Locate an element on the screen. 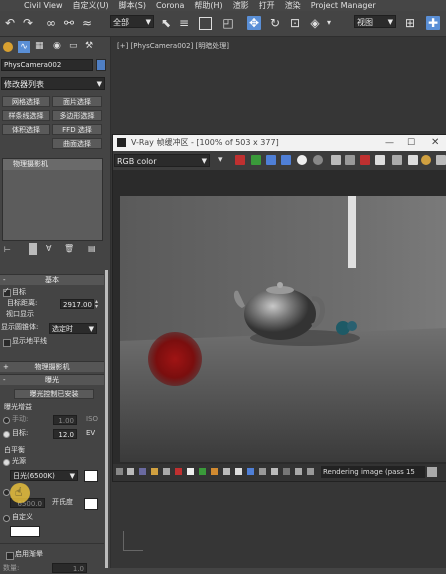 The image size is (446, 574). target-ev-radio is located at coordinates (6, 434).